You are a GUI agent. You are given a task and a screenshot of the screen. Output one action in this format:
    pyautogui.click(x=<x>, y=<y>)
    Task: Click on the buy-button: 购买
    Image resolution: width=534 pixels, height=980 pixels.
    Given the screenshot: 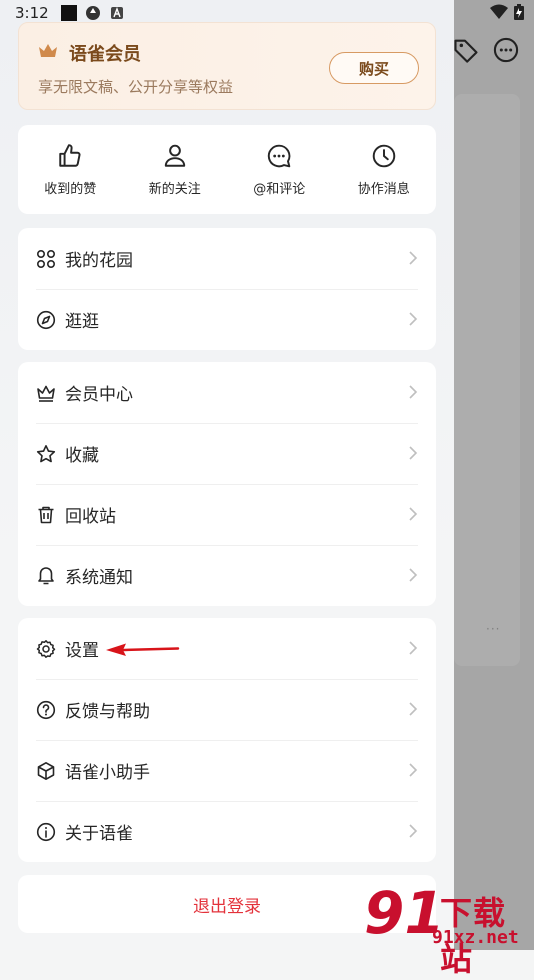 What is the action you would take?
    pyautogui.click(x=374, y=68)
    